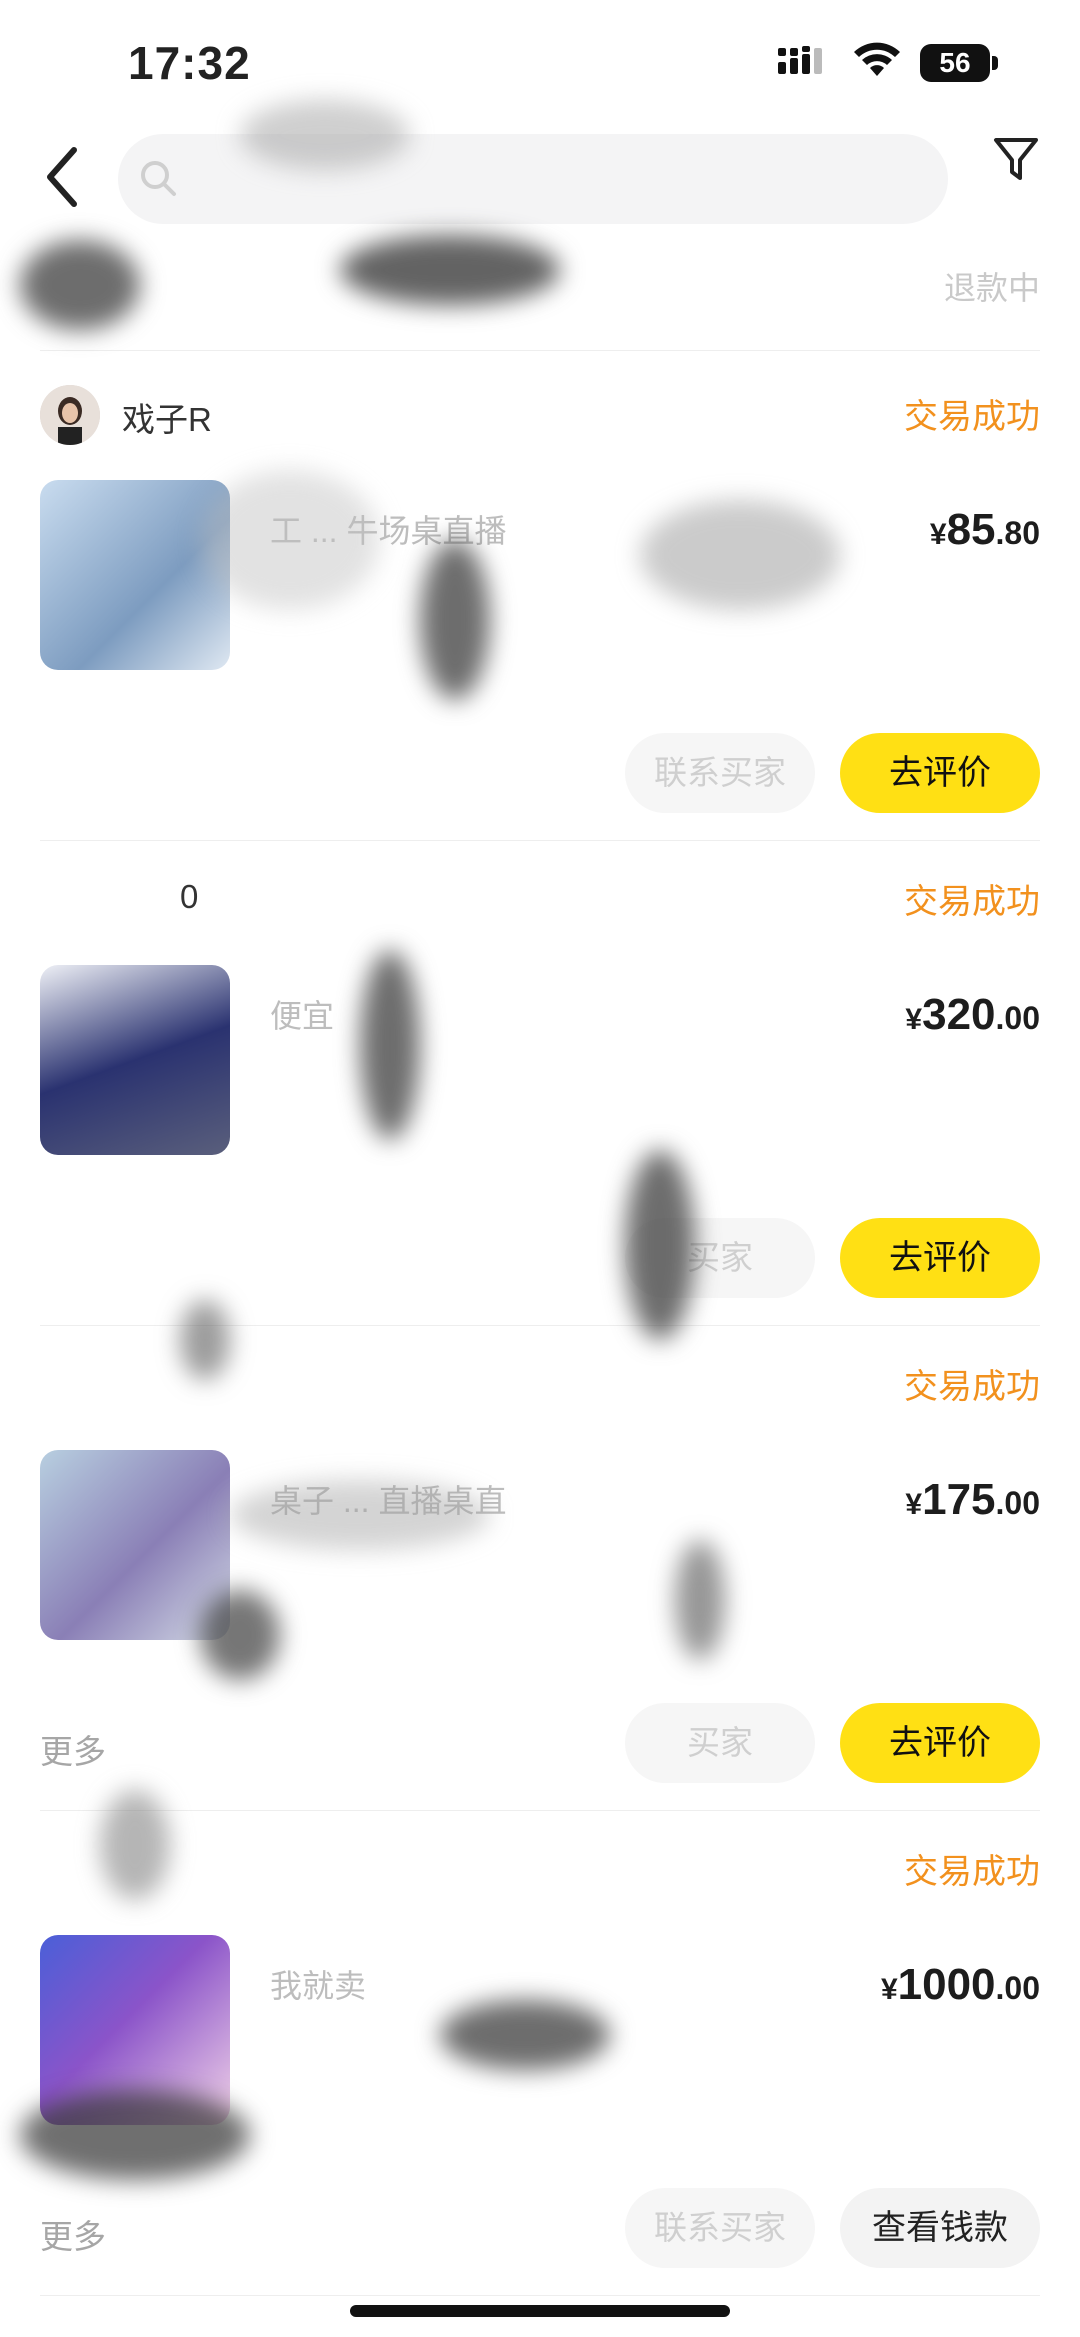 This screenshot has height=2337, width=1080. I want to click on avatar-image, so click(70, 415).